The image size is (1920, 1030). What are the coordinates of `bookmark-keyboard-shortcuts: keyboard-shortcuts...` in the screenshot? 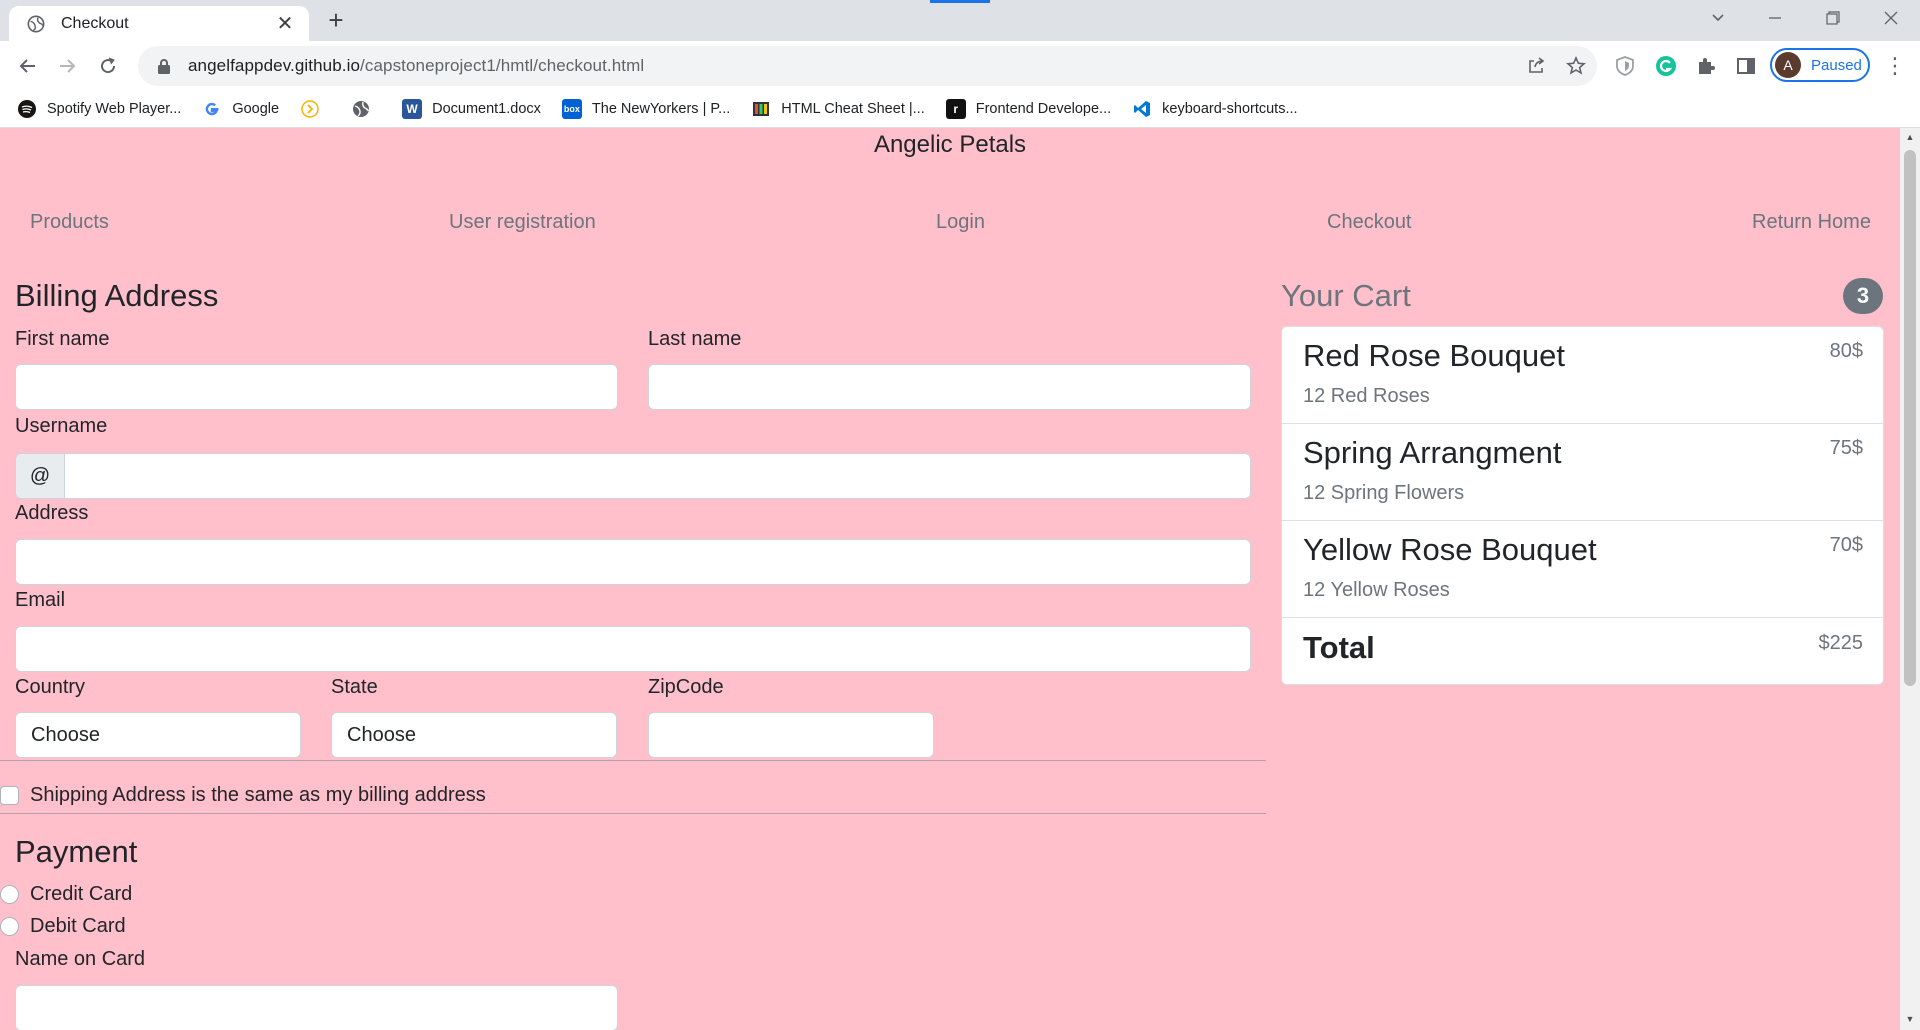 It's located at (1215, 109).